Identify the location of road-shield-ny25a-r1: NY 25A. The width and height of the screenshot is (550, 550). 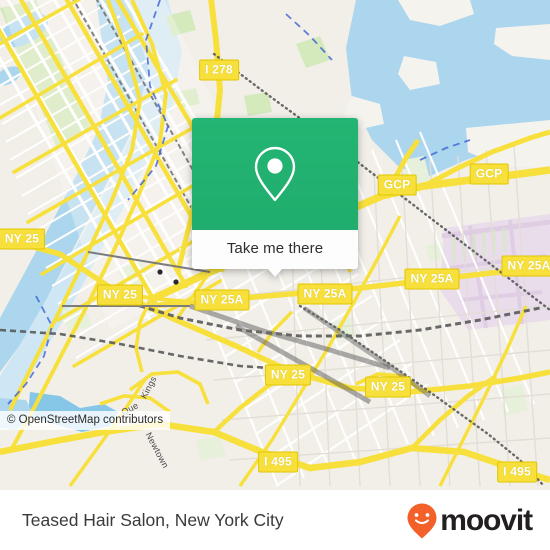
(432, 279).